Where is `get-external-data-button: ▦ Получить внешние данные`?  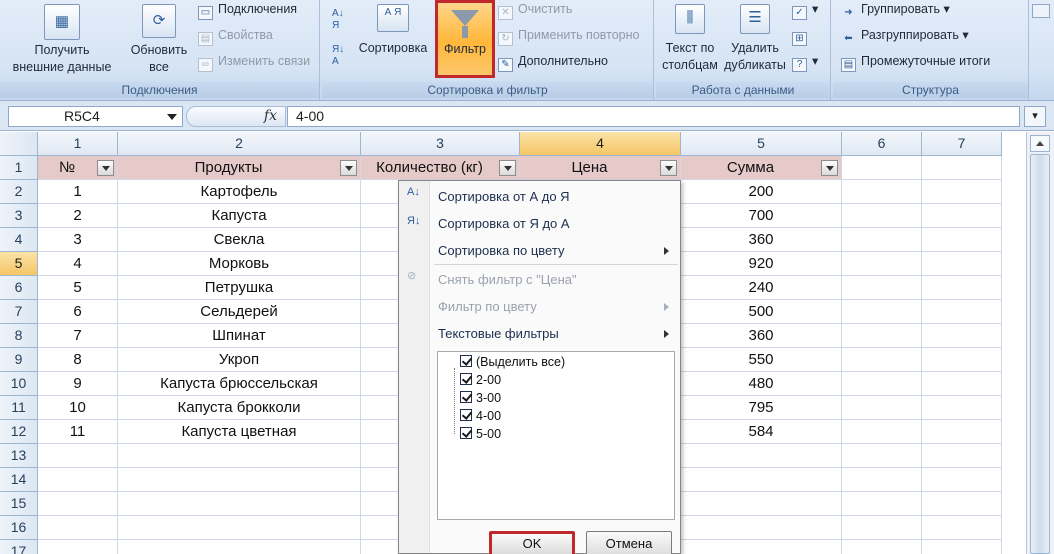 get-external-data-button: ▦ Получить внешние данные is located at coordinates (62, 40).